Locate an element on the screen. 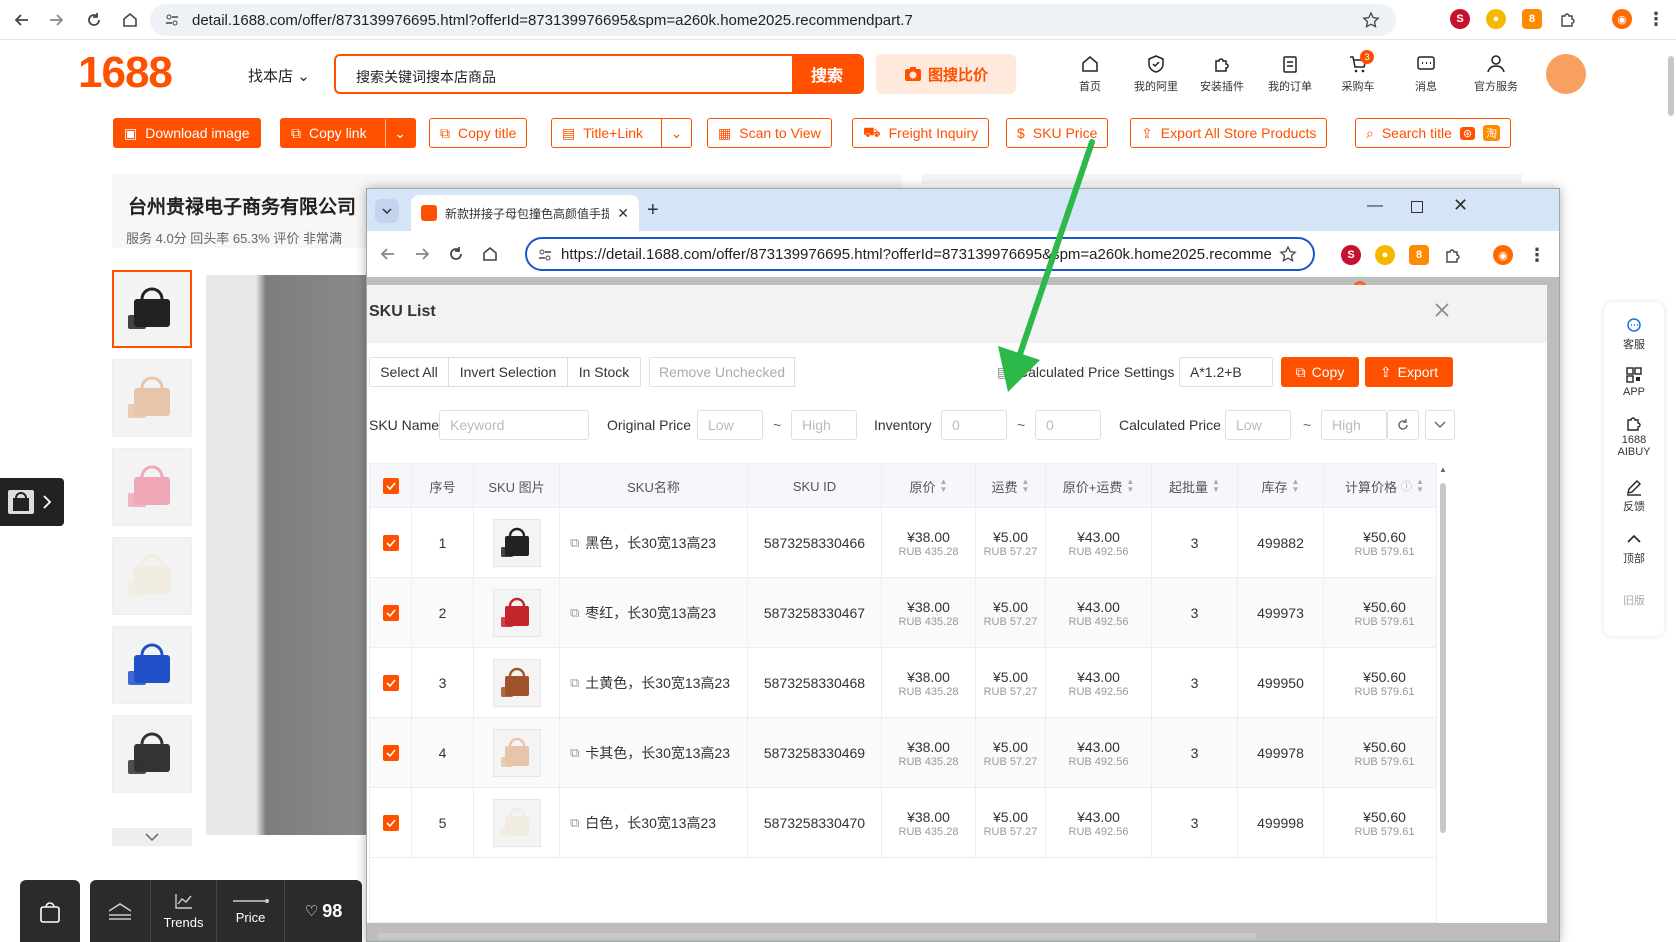 The image size is (1676, 942). invert-selection-button: Invert Selection is located at coordinates (508, 372).